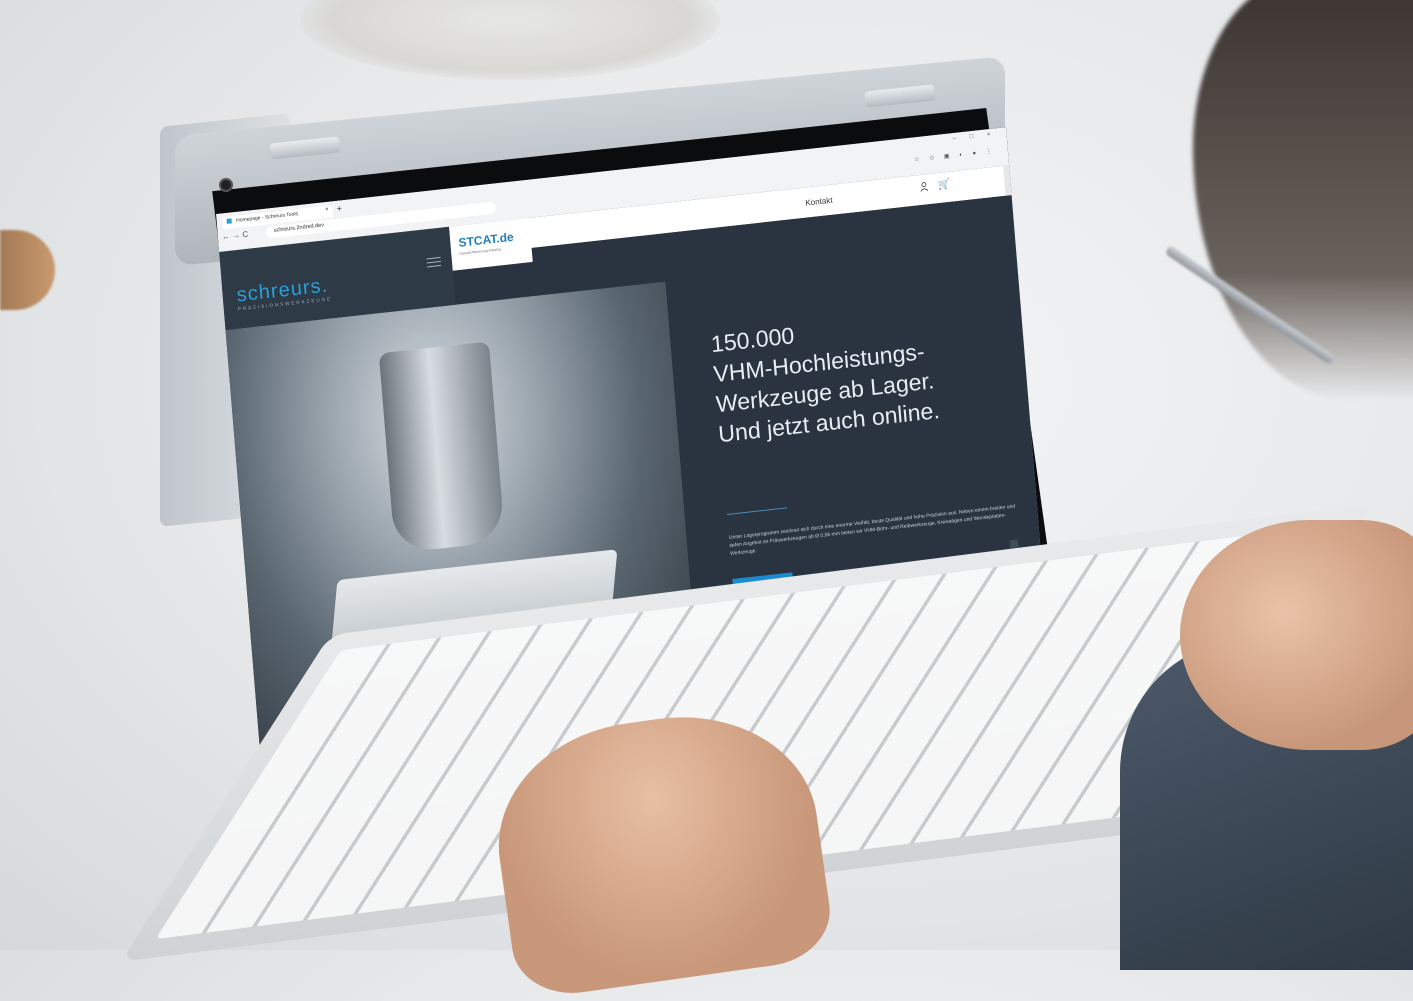 The image size is (1413, 1001). I want to click on headline-divider, so click(757, 511).